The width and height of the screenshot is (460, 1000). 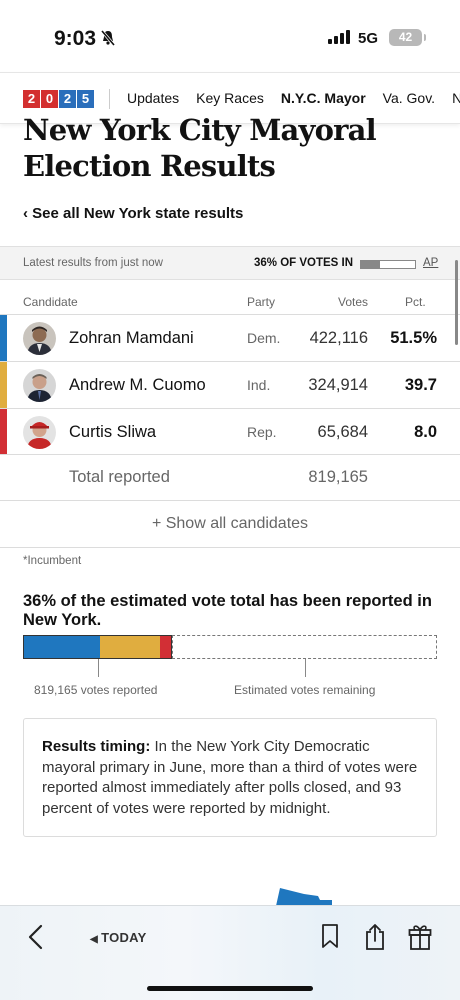 I want to click on nav-item-updates: Updates, so click(x=153, y=98).